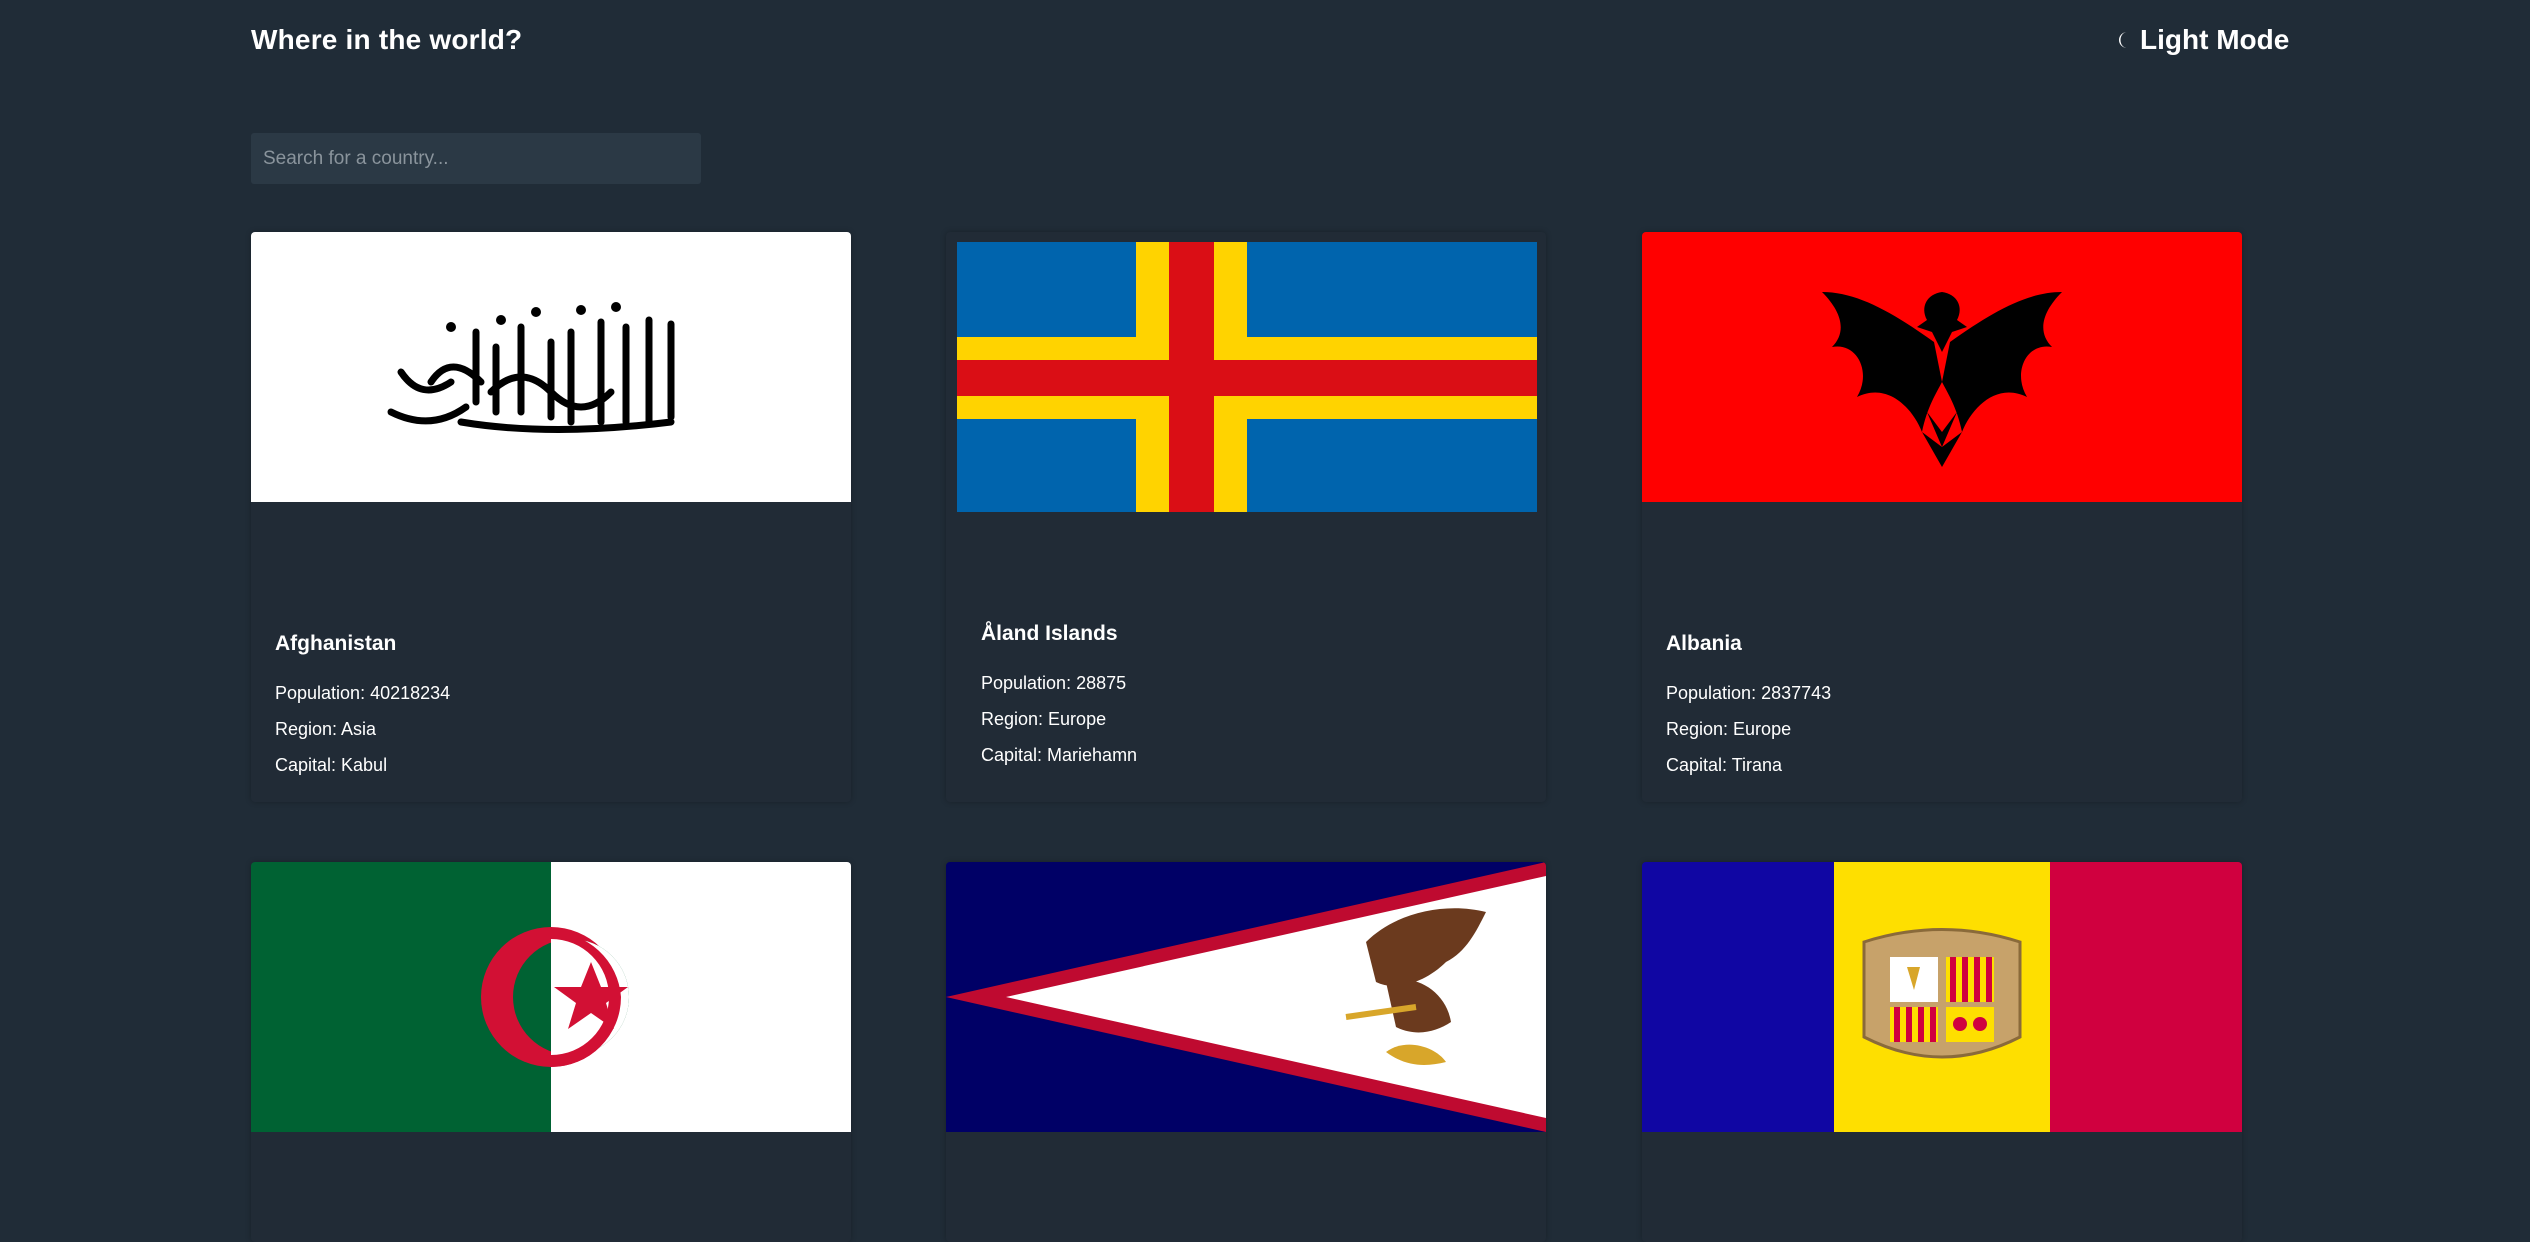 Image resolution: width=2530 pixels, height=1242 pixels. What do you see at coordinates (2215, 39) in the screenshot?
I see `light-mode-label: Light Mode` at bounding box center [2215, 39].